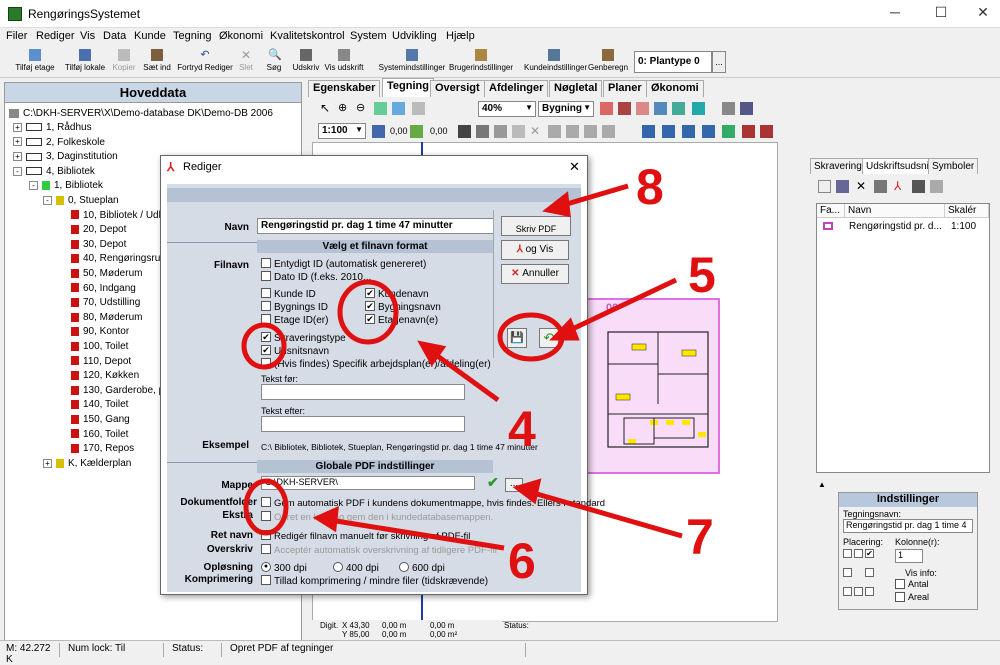 The height and width of the screenshot is (665, 1000). Describe the element at coordinates (522, 429) in the screenshot. I see `annotation-number-4: 4` at that location.